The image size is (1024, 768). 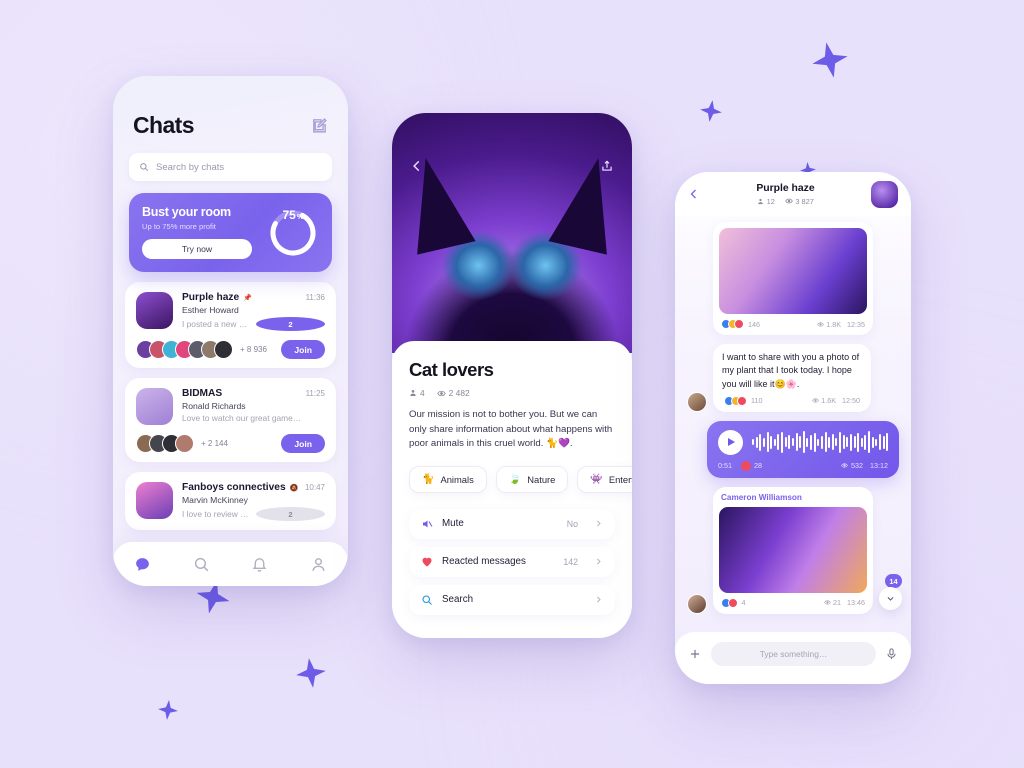 I want to click on group-title: Cat lovers, so click(x=451, y=369).